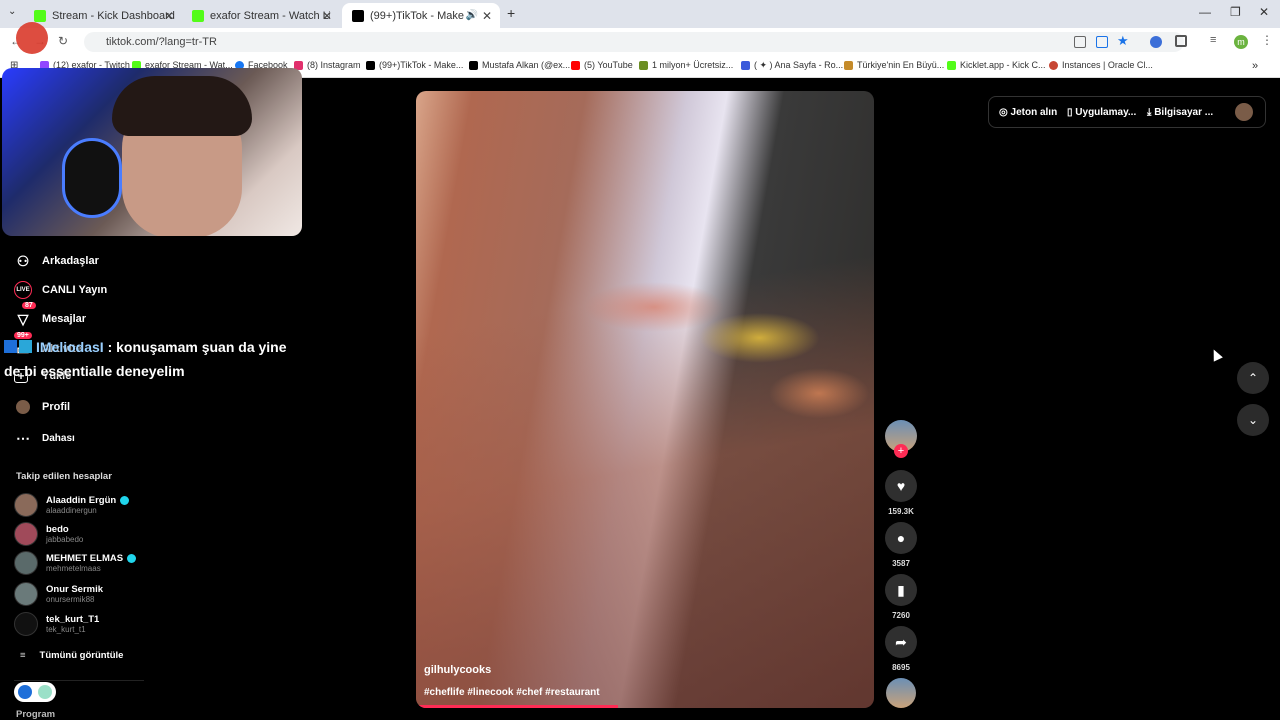 The image size is (1280, 720). I want to click on like-button: ♥ 159.3K, so click(901, 493).